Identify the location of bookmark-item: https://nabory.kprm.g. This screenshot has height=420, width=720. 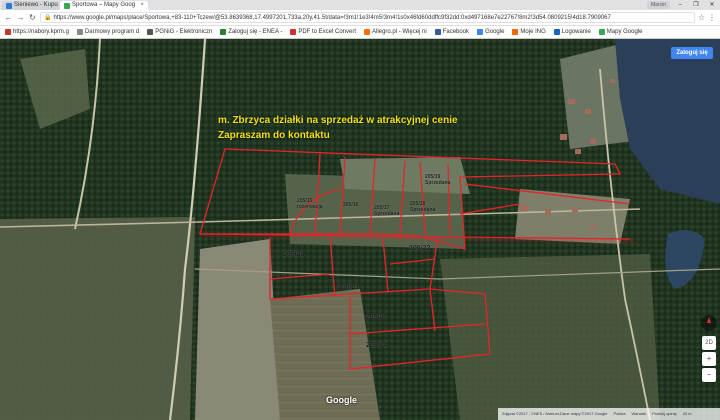
(37, 32).